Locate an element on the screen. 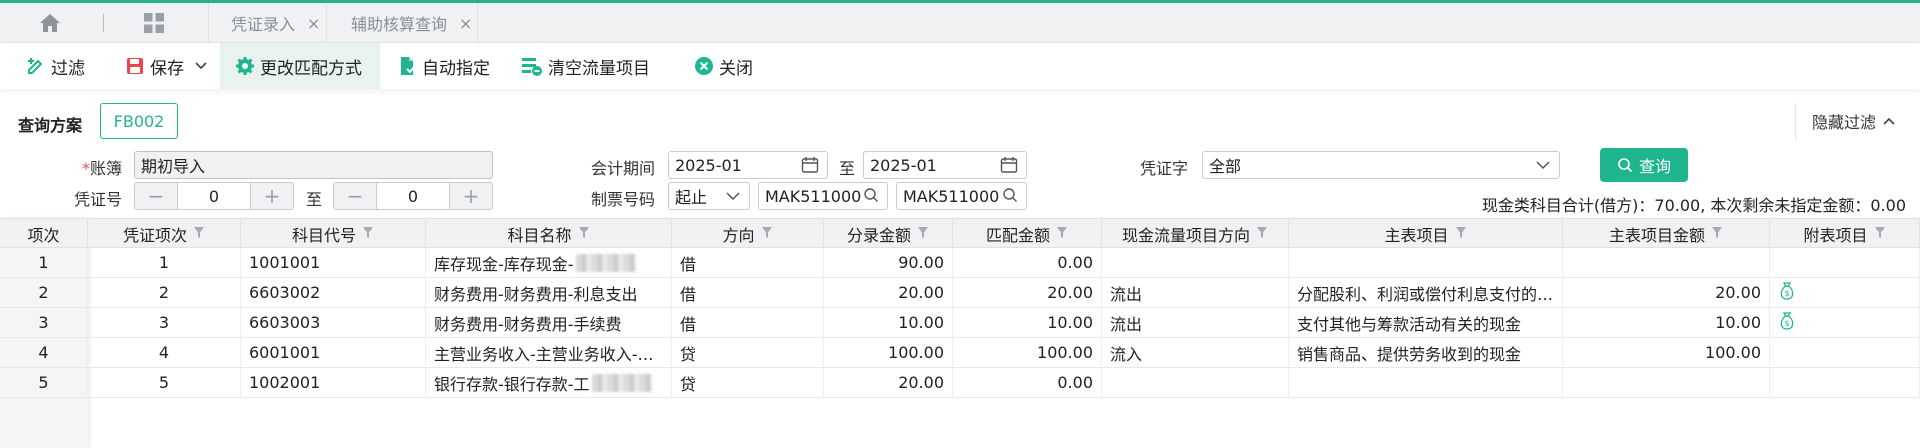 The width and height of the screenshot is (1920, 448). cell-main-amount: 10.00 is located at coordinates (1666, 322).